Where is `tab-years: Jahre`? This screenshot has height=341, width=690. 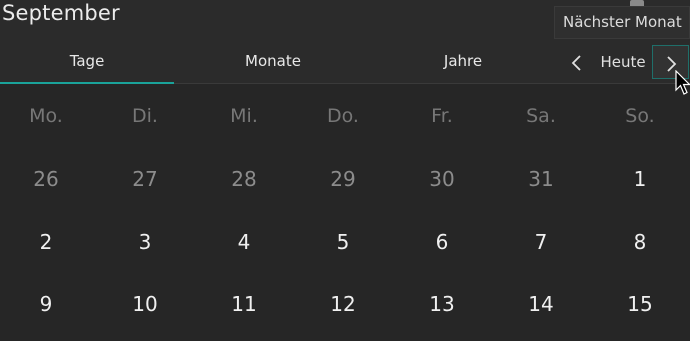
tab-years: Jahre is located at coordinates (463, 61).